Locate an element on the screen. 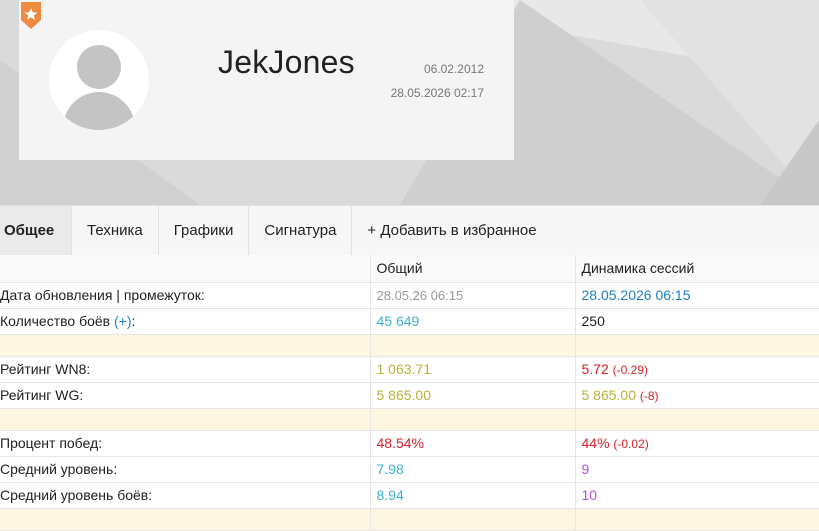  winrate-delta: (-0.02) is located at coordinates (631, 444).